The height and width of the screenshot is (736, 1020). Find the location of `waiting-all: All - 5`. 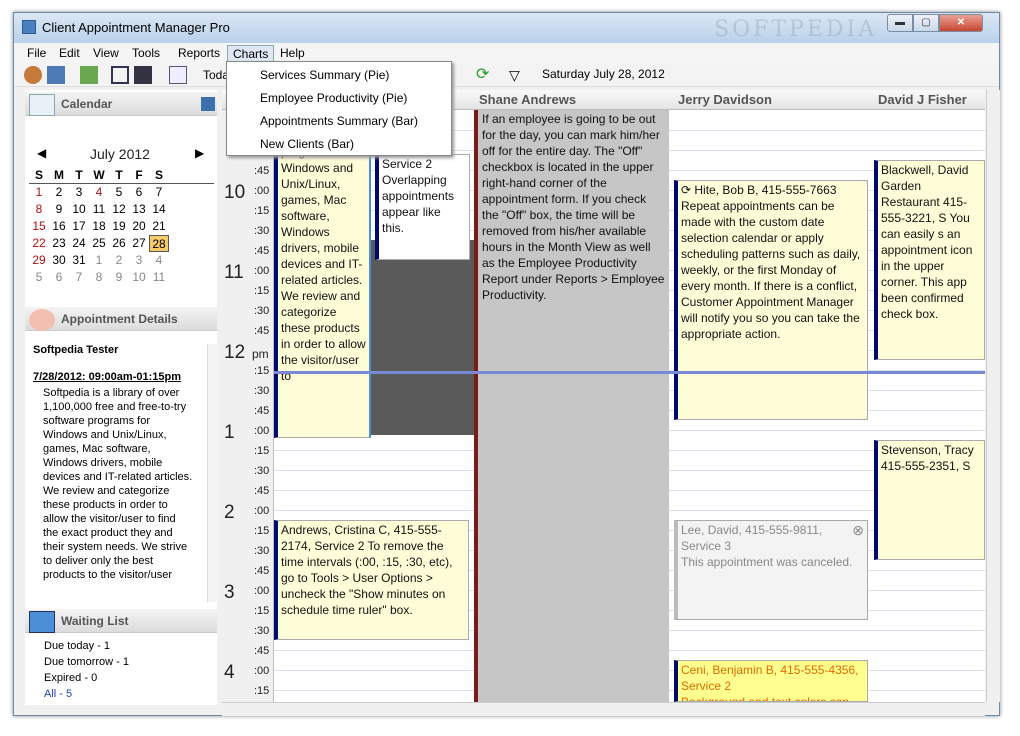

waiting-all: All - 5 is located at coordinates (58, 694).